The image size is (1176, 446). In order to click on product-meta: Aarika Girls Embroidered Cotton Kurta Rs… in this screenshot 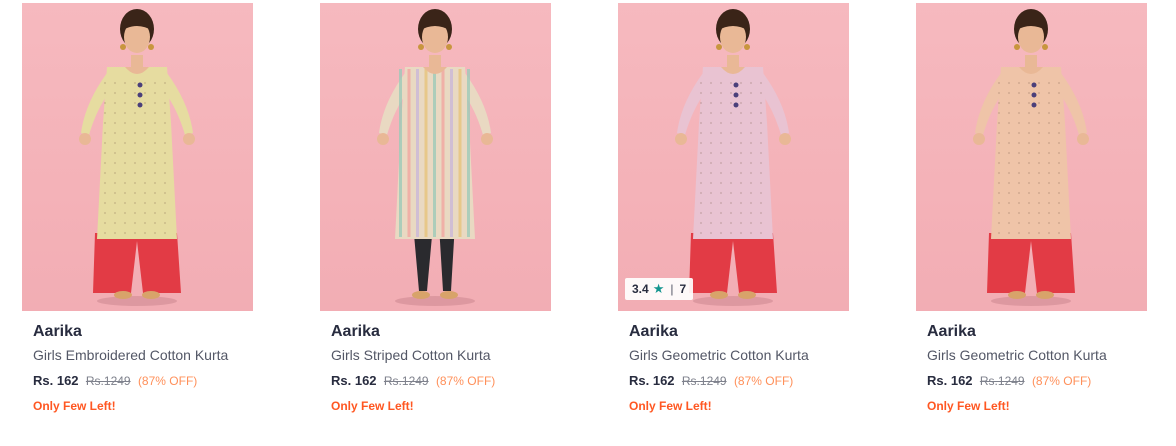, I will do `click(153, 367)`.